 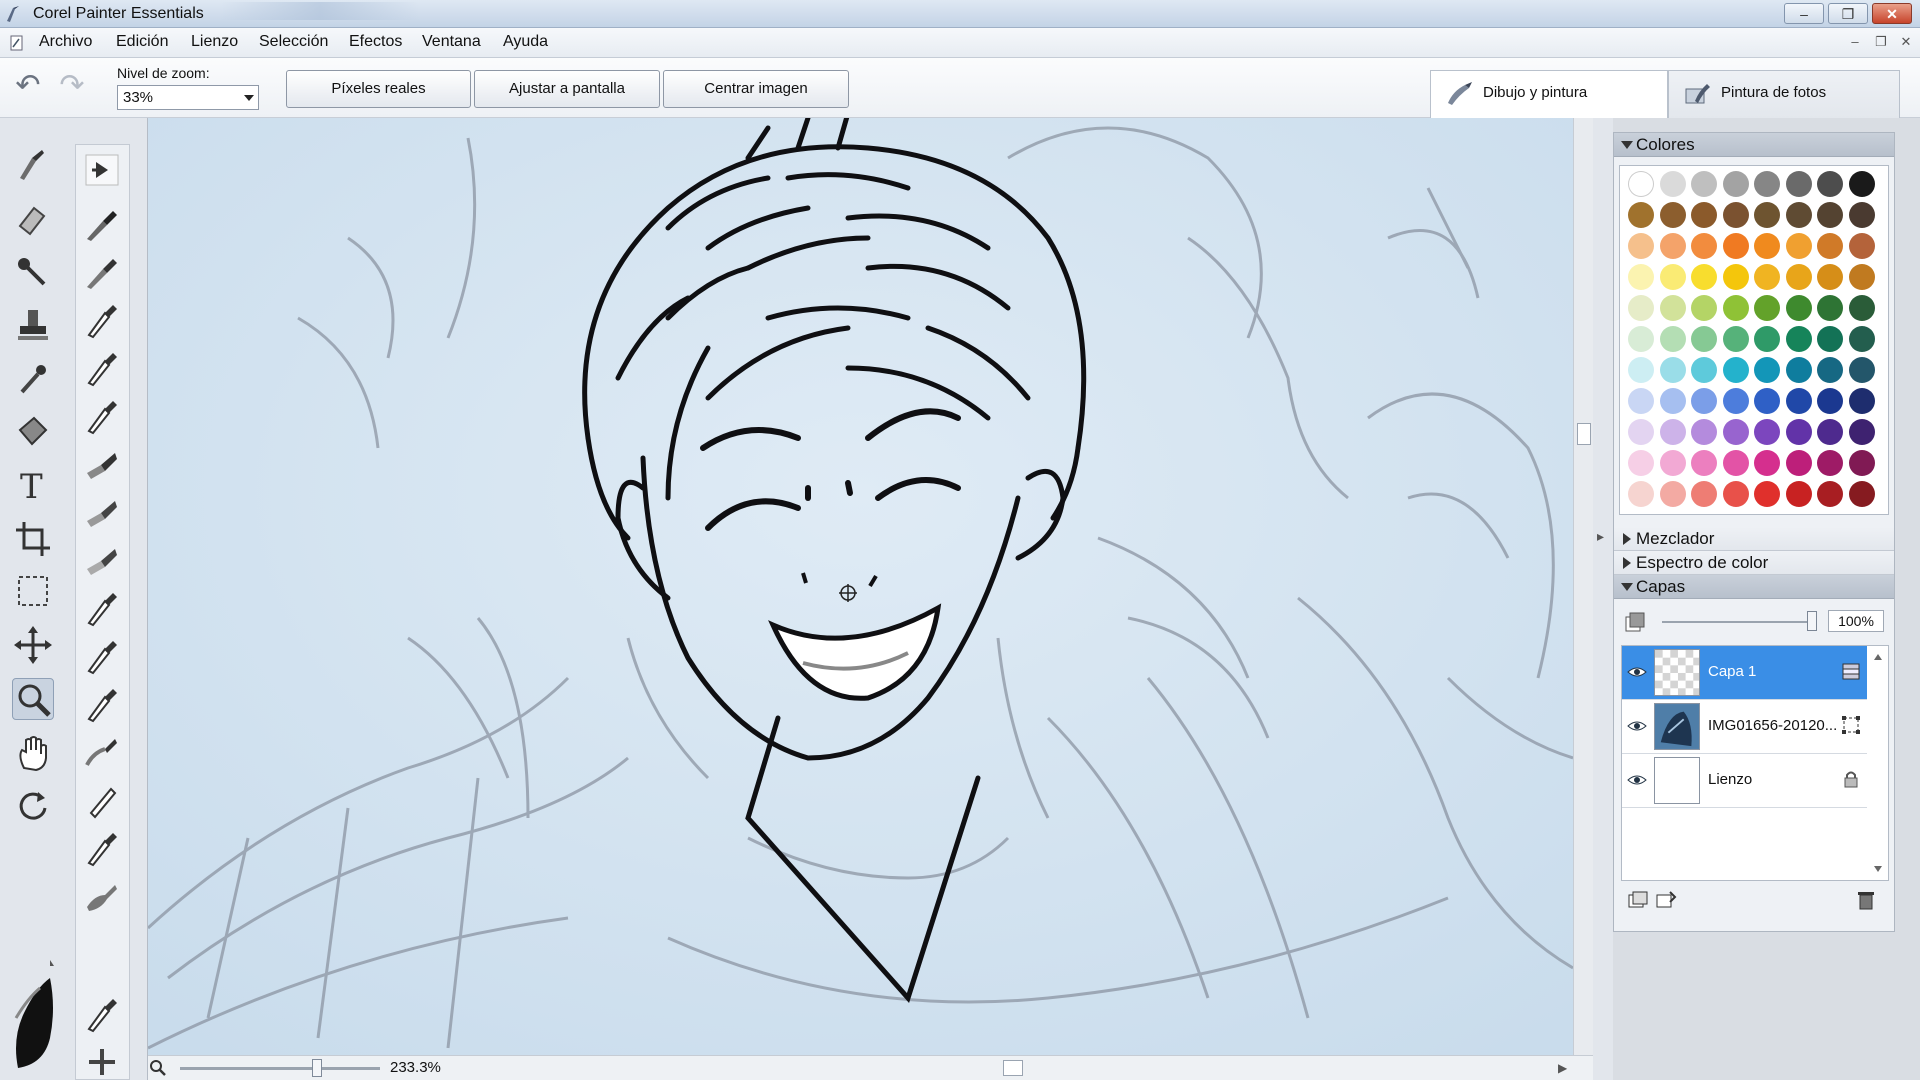 I want to click on menu-efectos: Efectos, so click(x=375, y=42).